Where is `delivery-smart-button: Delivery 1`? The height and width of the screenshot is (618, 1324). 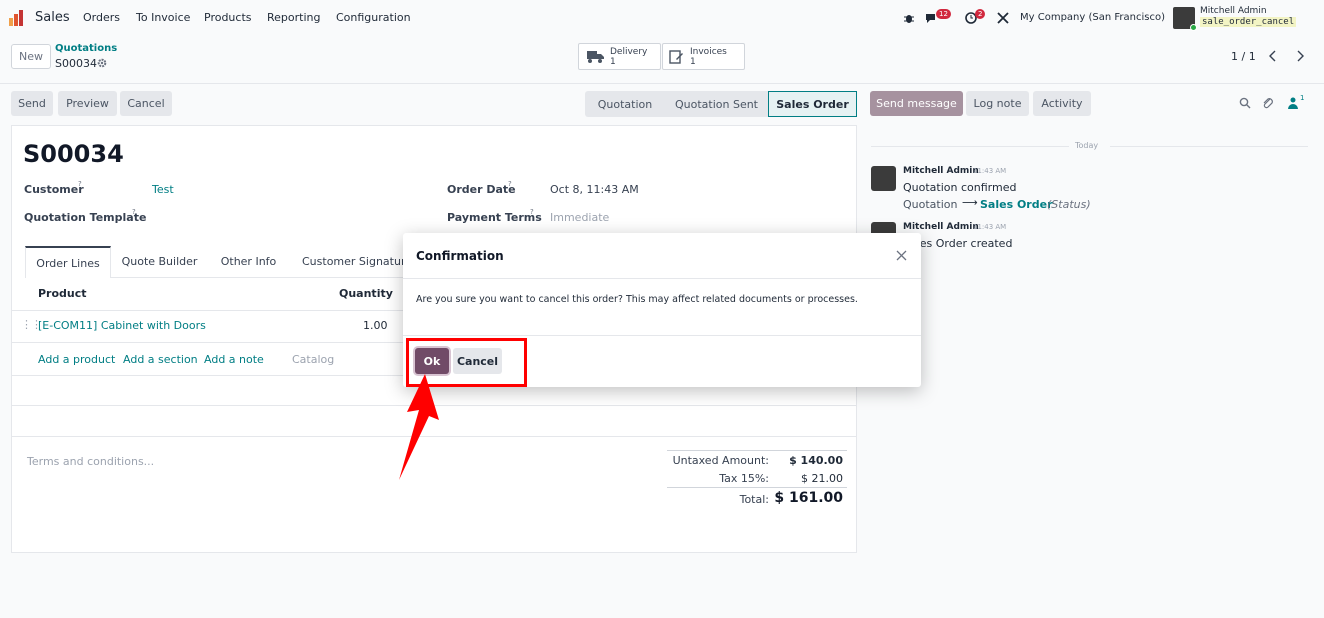 delivery-smart-button: Delivery 1 is located at coordinates (619, 56).